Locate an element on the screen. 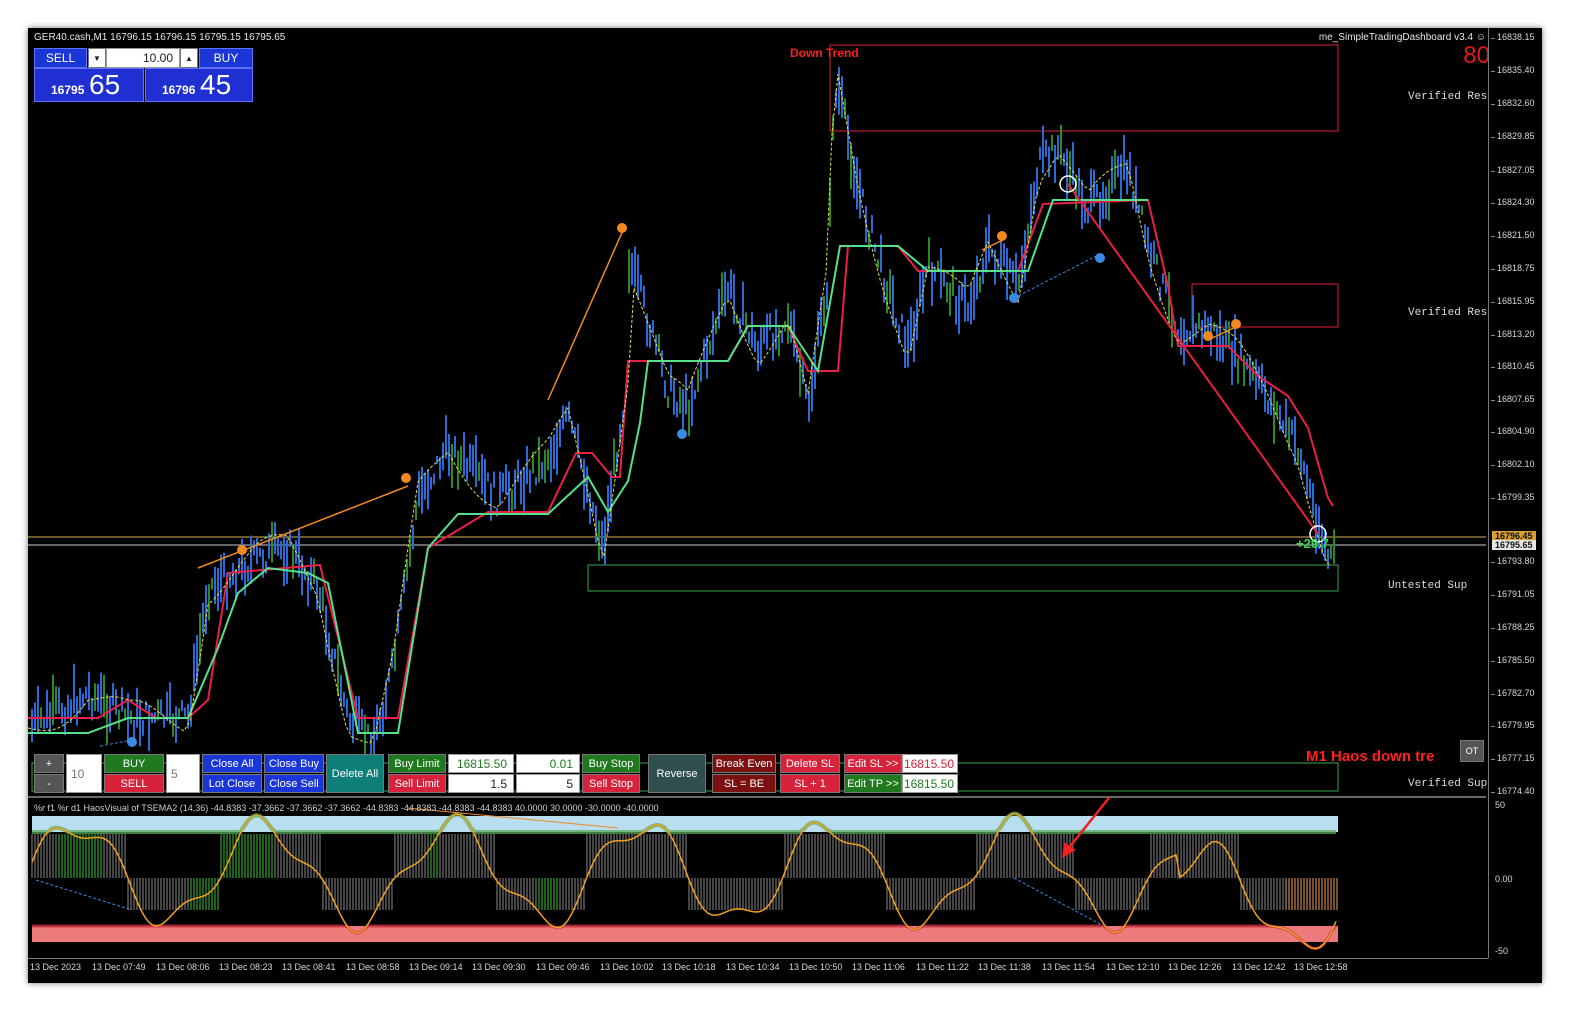 The width and height of the screenshot is (1587, 1019). price-axis-label: 16835.40 is located at coordinates (1513, 70).